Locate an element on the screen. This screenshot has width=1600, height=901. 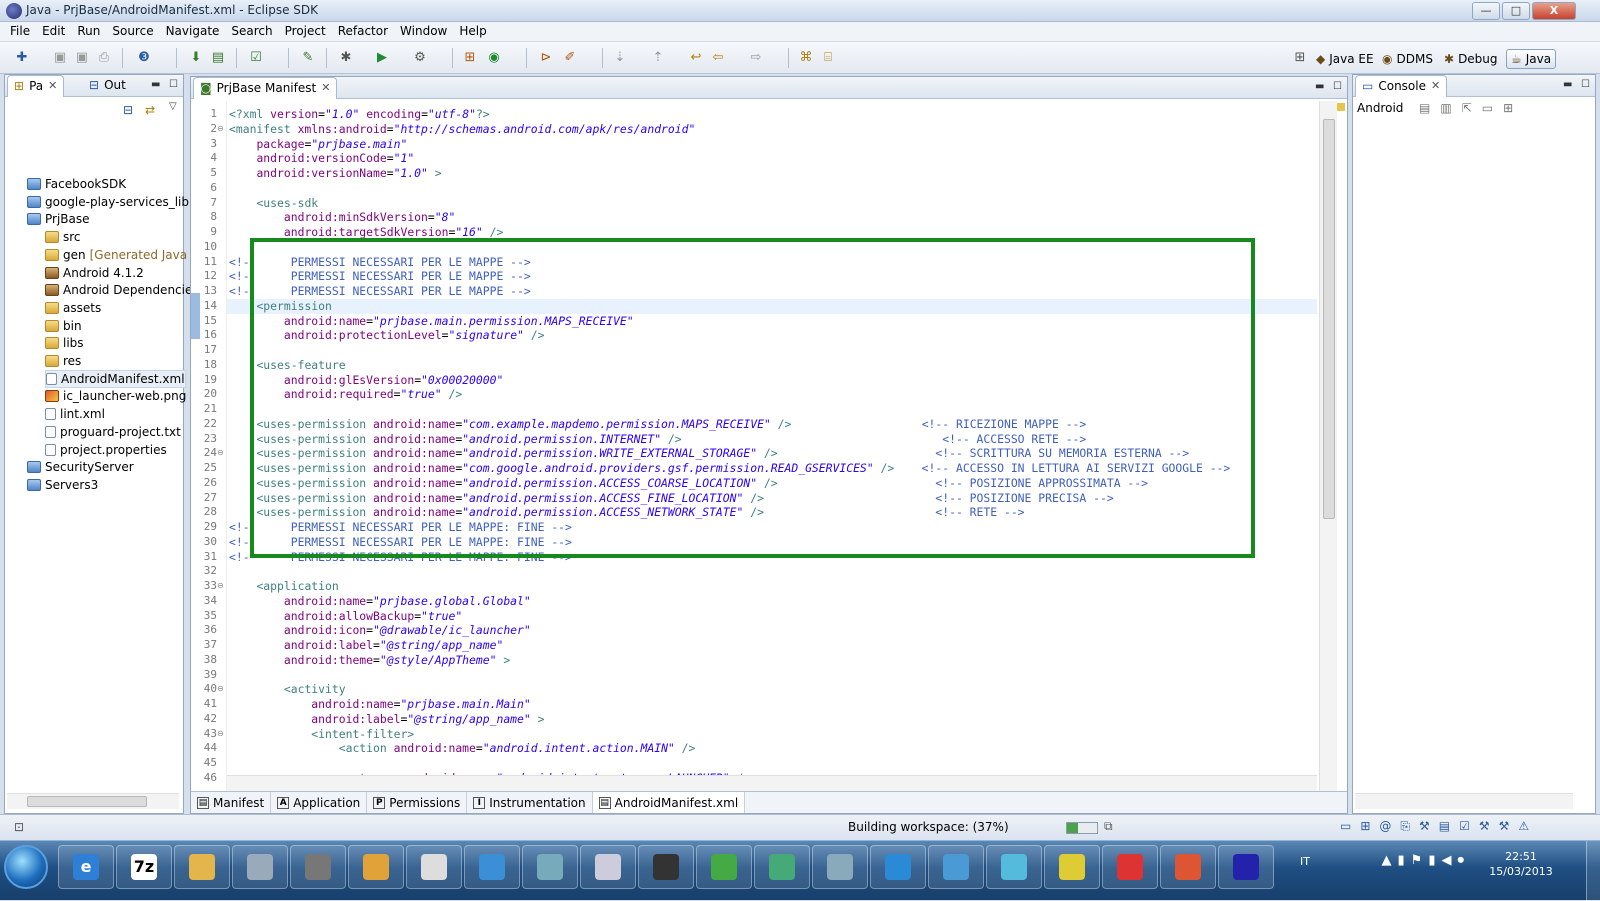
page-tab-androidmanifest-xml: ▤ AndroidManifest.xml is located at coordinates (669, 802).